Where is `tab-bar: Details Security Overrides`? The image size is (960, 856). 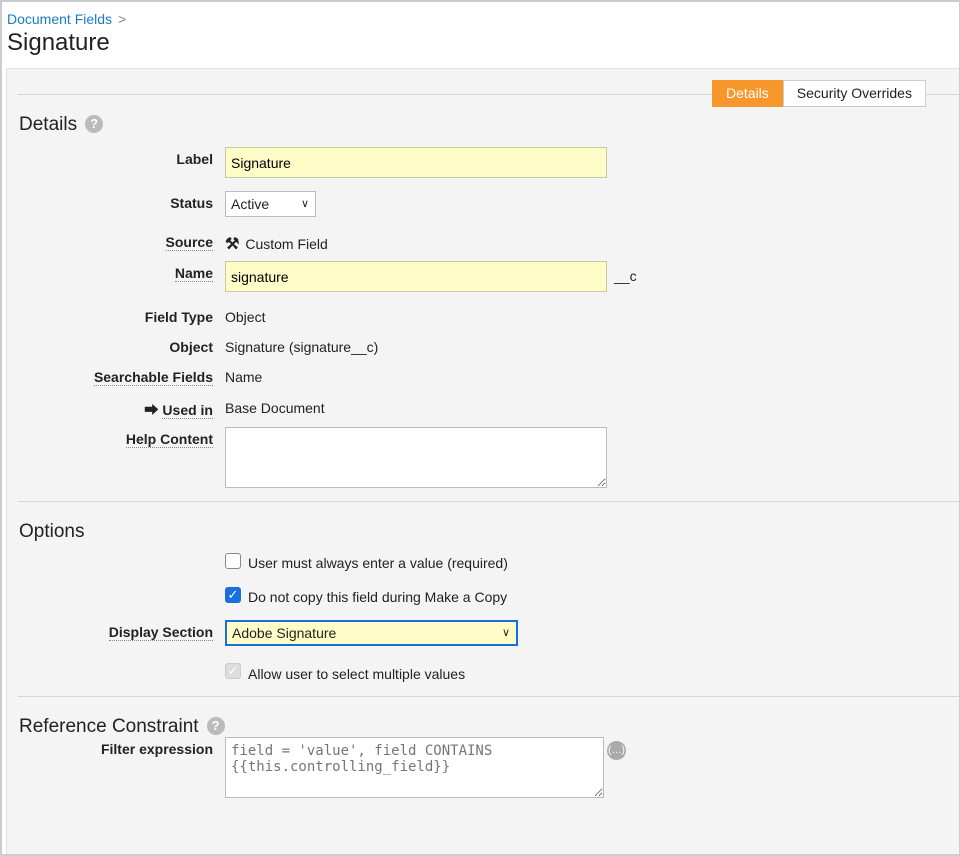
tab-bar: Details Security Overrides is located at coordinates (819, 93).